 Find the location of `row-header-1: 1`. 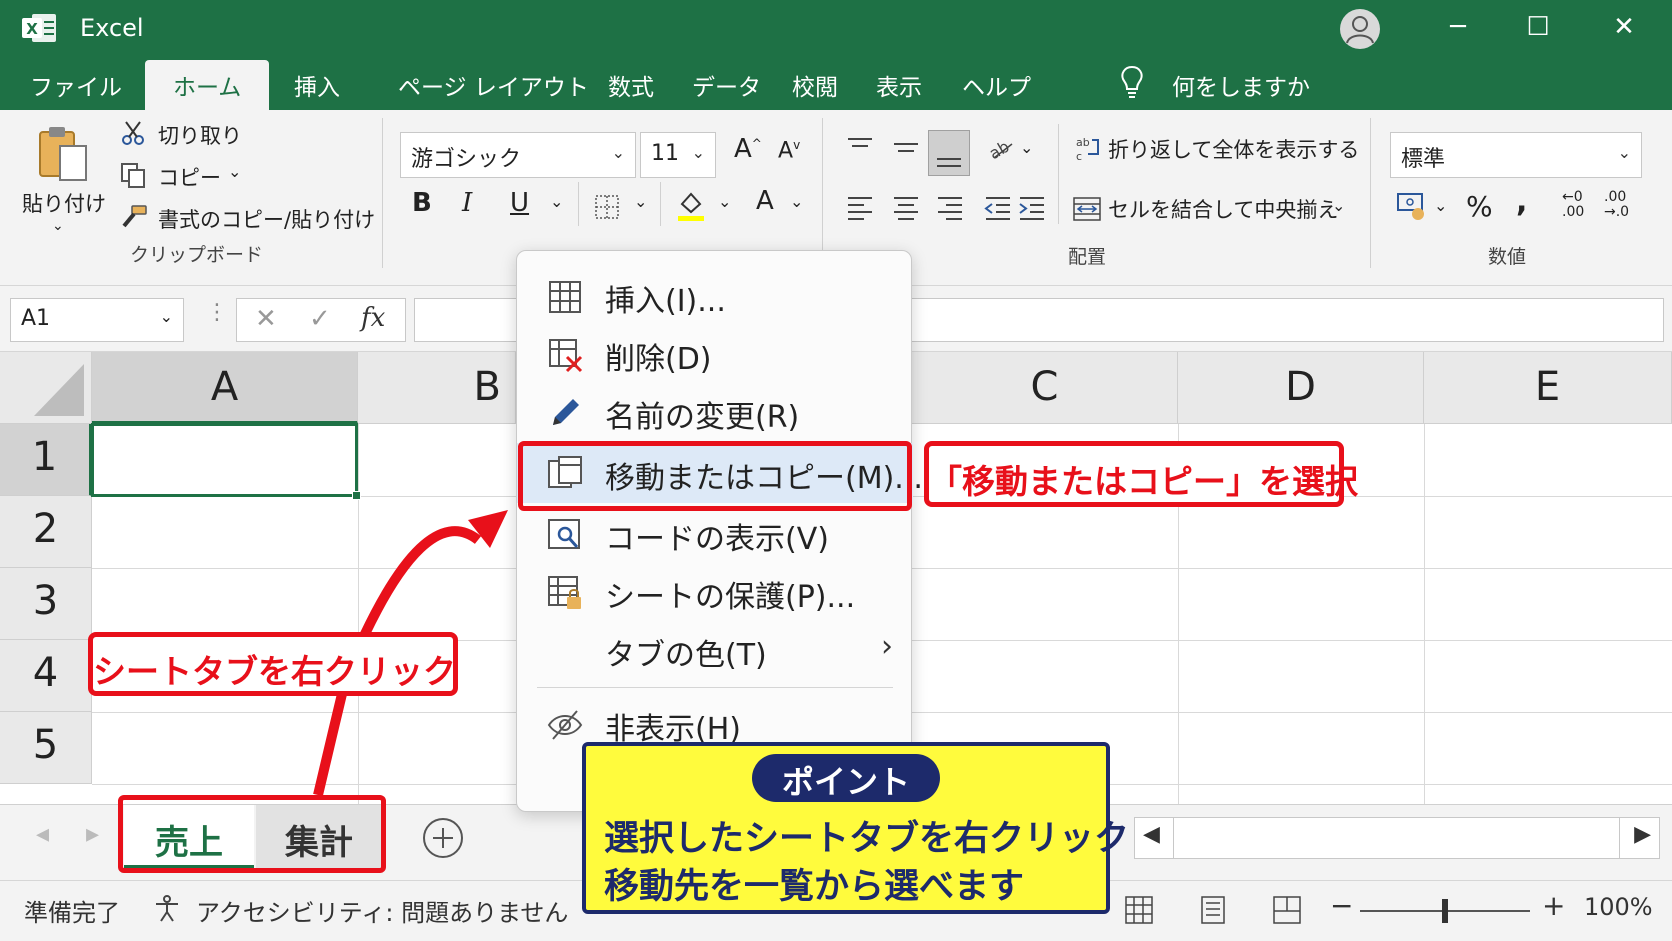

row-header-1: 1 is located at coordinates (46, 460).